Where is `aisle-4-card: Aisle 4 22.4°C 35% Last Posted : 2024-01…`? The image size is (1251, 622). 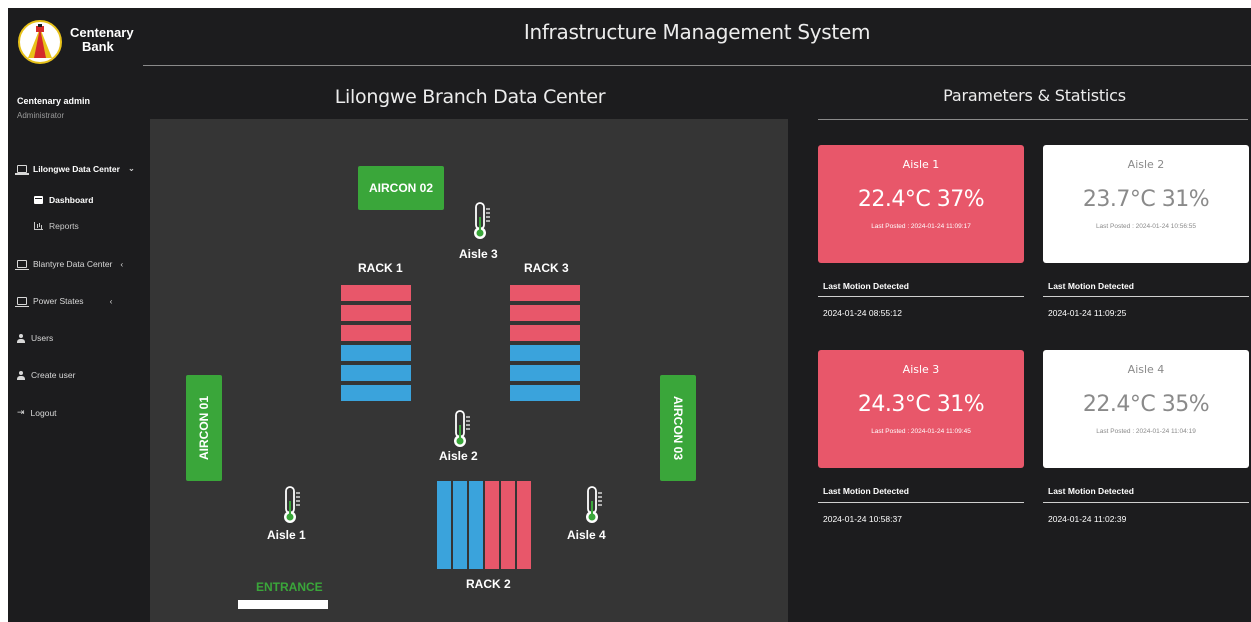
aisle-4-card: Aisle 4 22.4°C 35% Last Posted : 2024-01… is located at coordinates (1146, 409).